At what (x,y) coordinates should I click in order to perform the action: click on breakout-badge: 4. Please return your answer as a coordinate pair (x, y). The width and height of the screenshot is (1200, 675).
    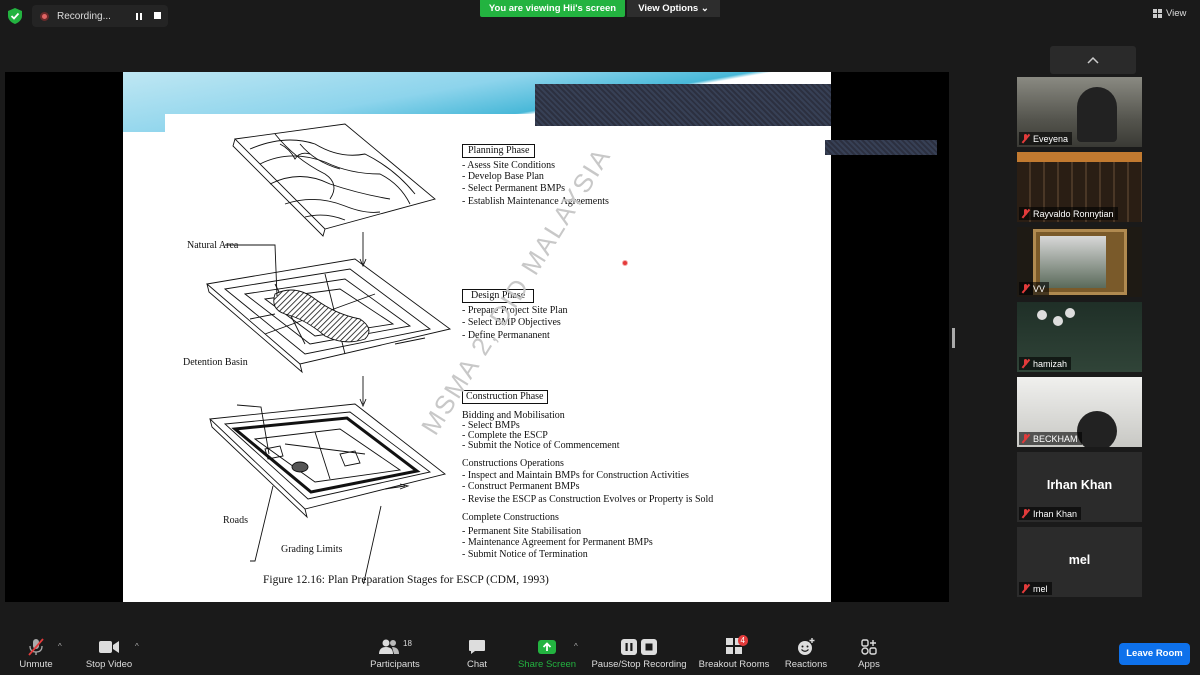
    Looking at the image, I should click on (742, 640).